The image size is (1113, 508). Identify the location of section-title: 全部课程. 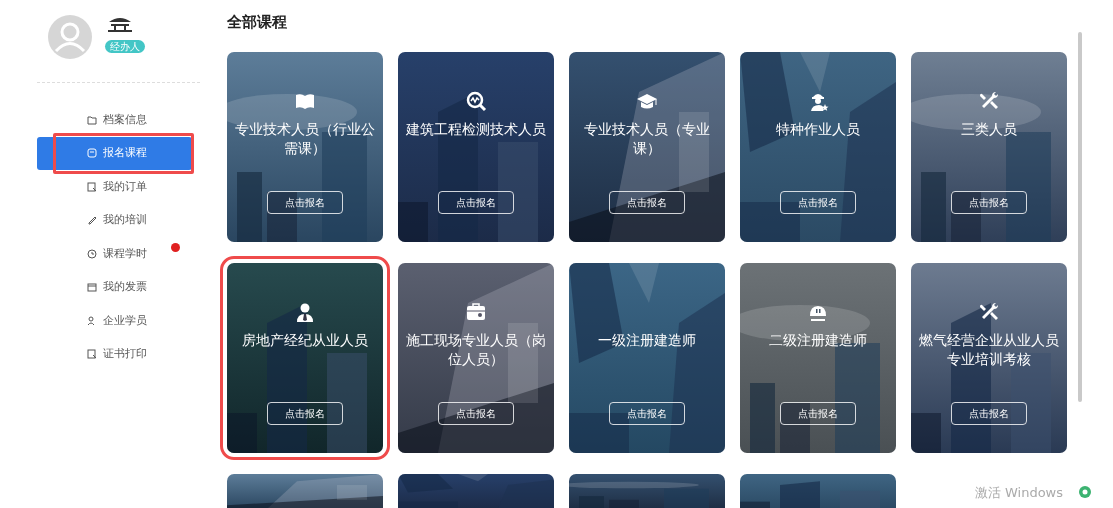
(257, 22).